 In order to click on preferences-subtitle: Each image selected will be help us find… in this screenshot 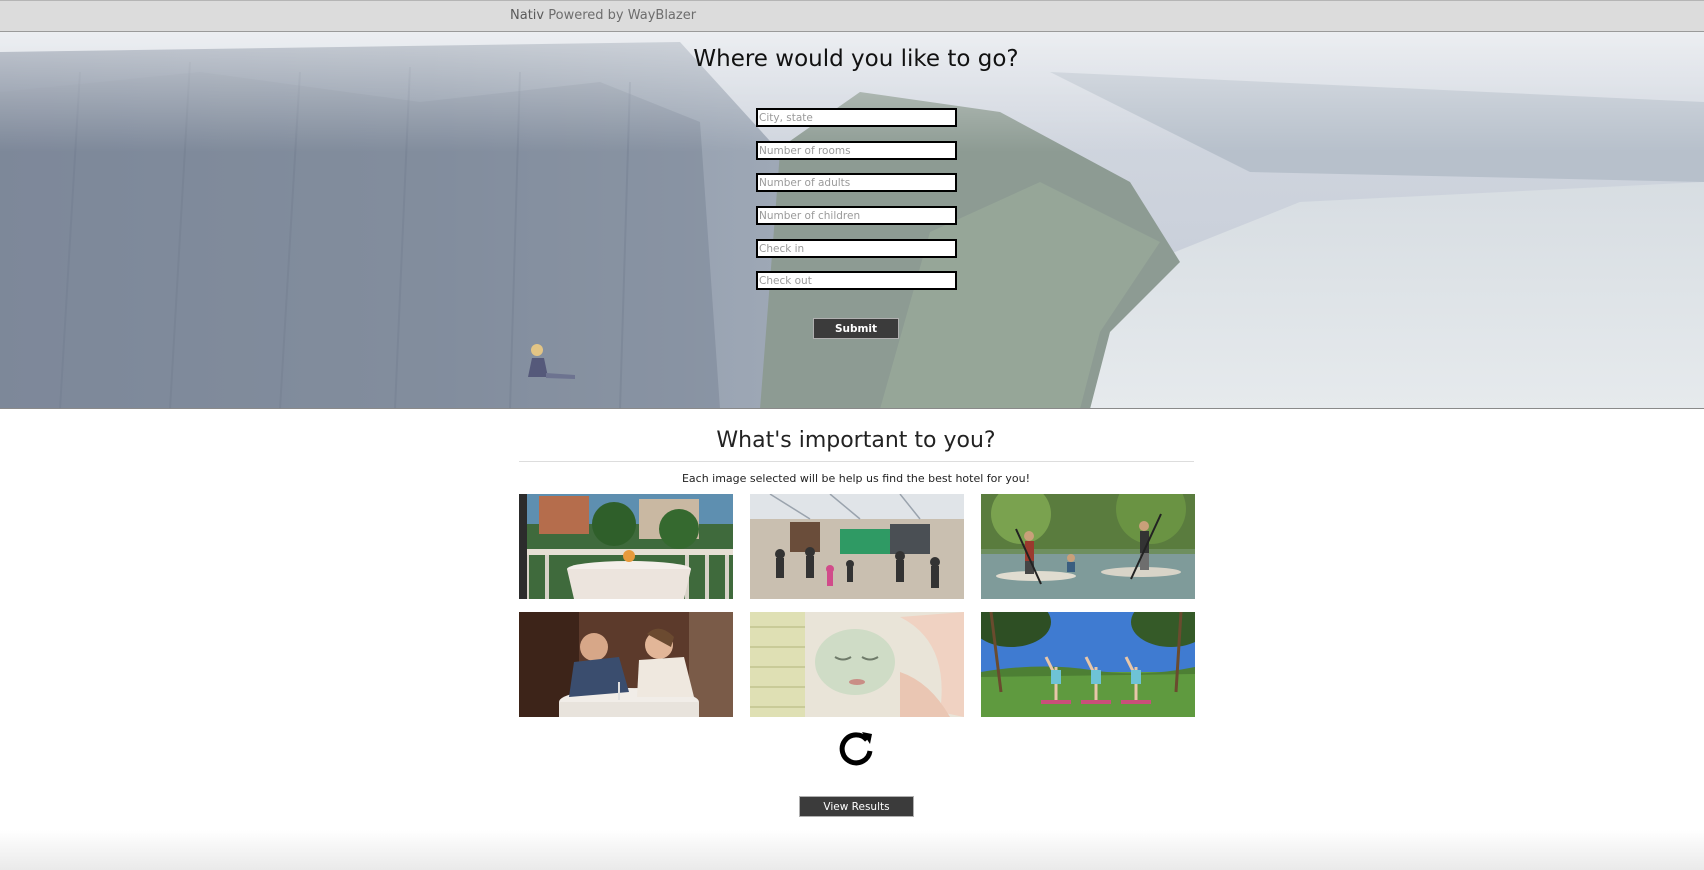, I will do `click(856, 478)`.